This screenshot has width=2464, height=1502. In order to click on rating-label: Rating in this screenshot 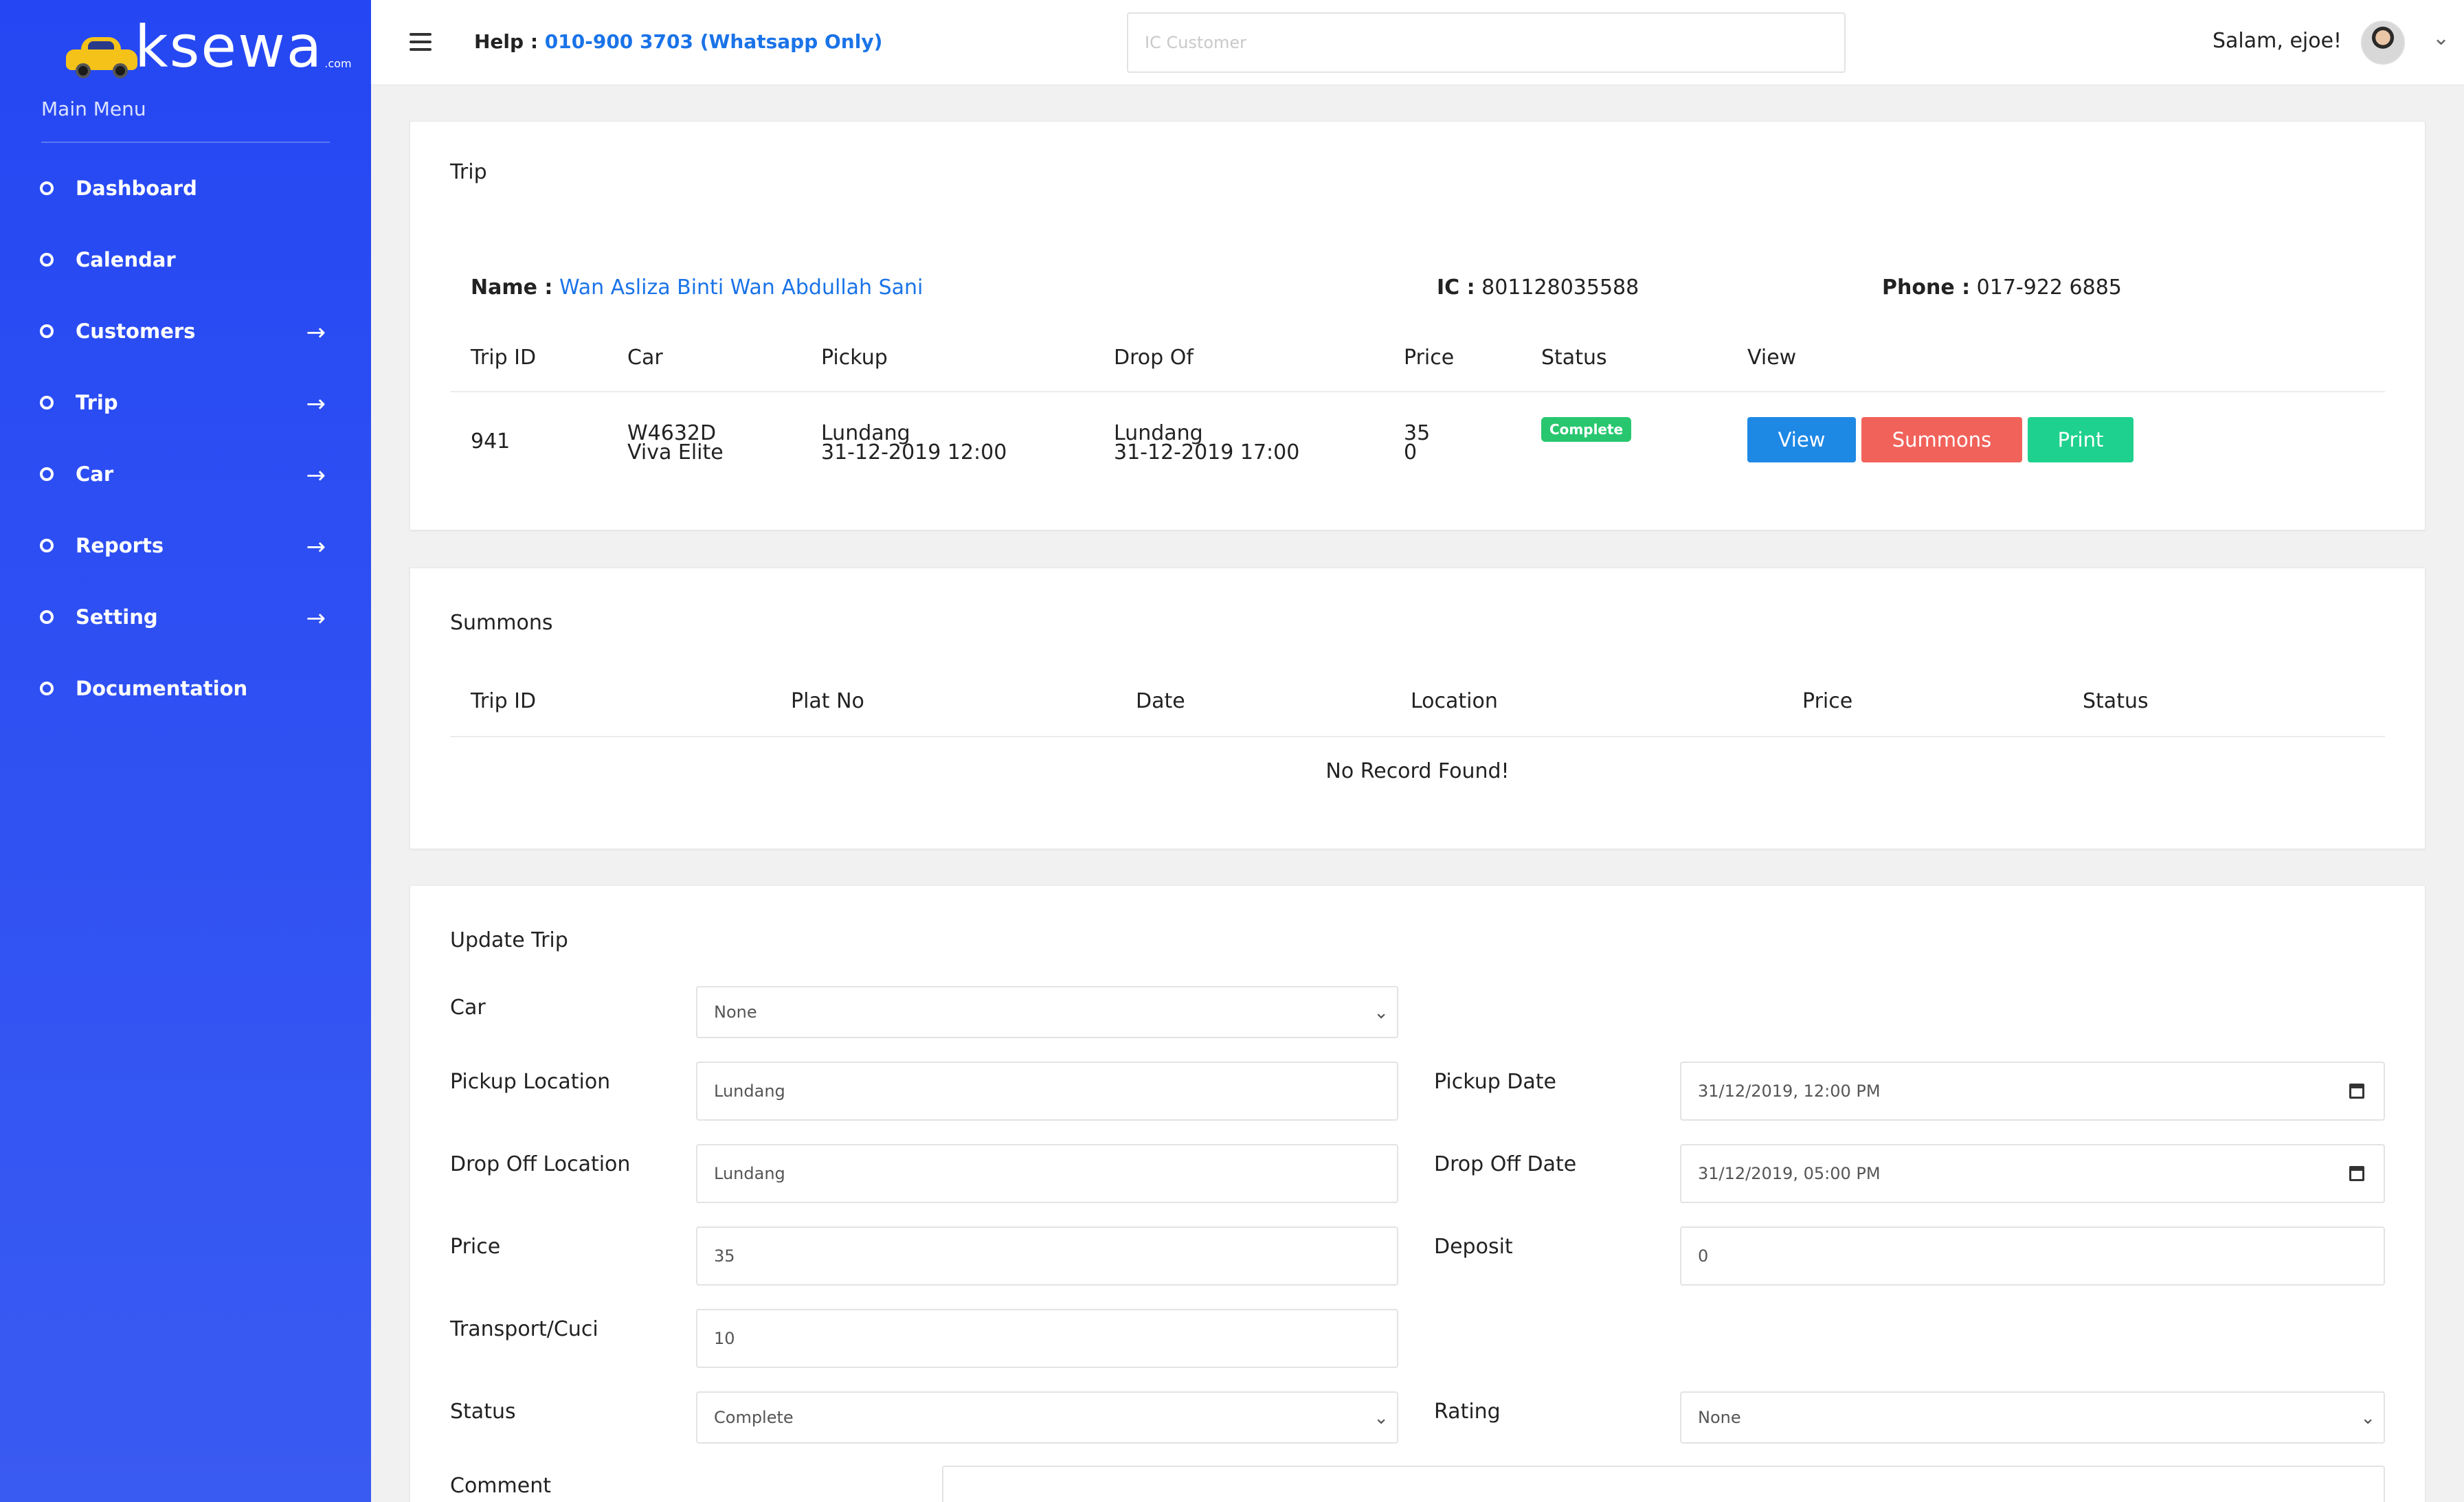, I will do `click(1467, 1412)`.